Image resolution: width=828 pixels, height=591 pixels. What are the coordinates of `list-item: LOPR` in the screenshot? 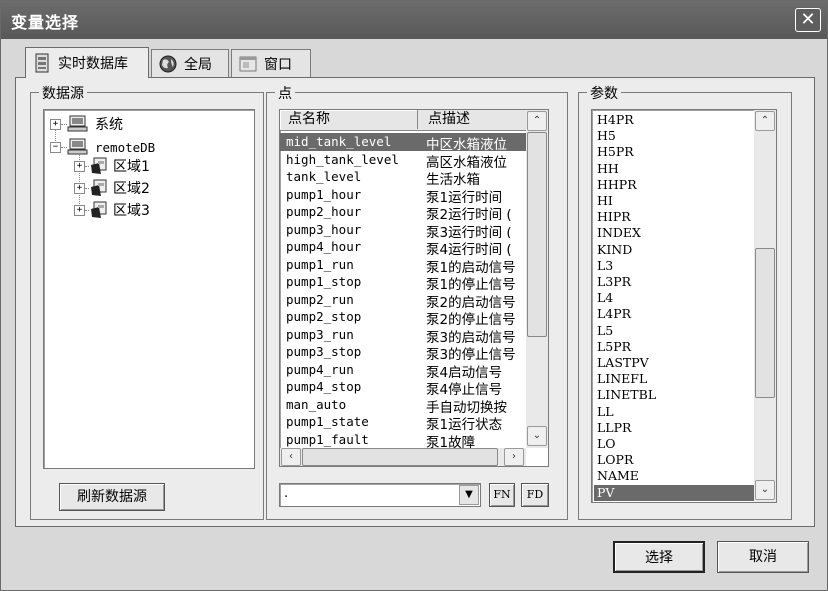 It's located at (674, 460).